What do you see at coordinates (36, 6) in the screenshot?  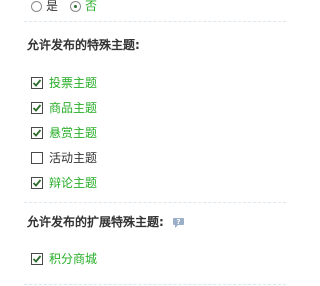 I see `radio-yes-circle` at bounding box center [36, 6].